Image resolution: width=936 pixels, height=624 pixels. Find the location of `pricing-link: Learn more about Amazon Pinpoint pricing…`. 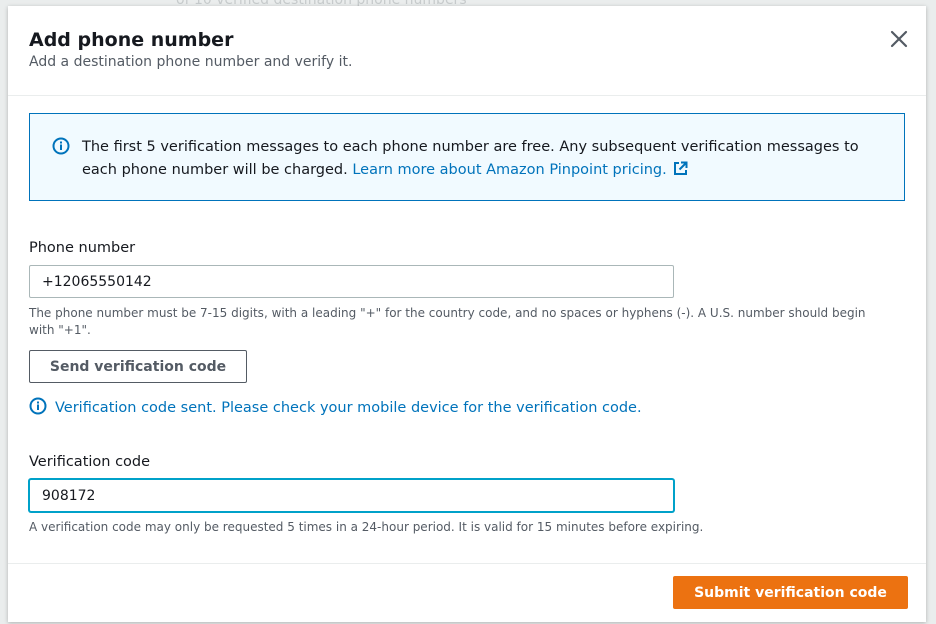

pricing-link: Learn more about Amazon Pinpoint pricing… is located at coordinates (520, 169).